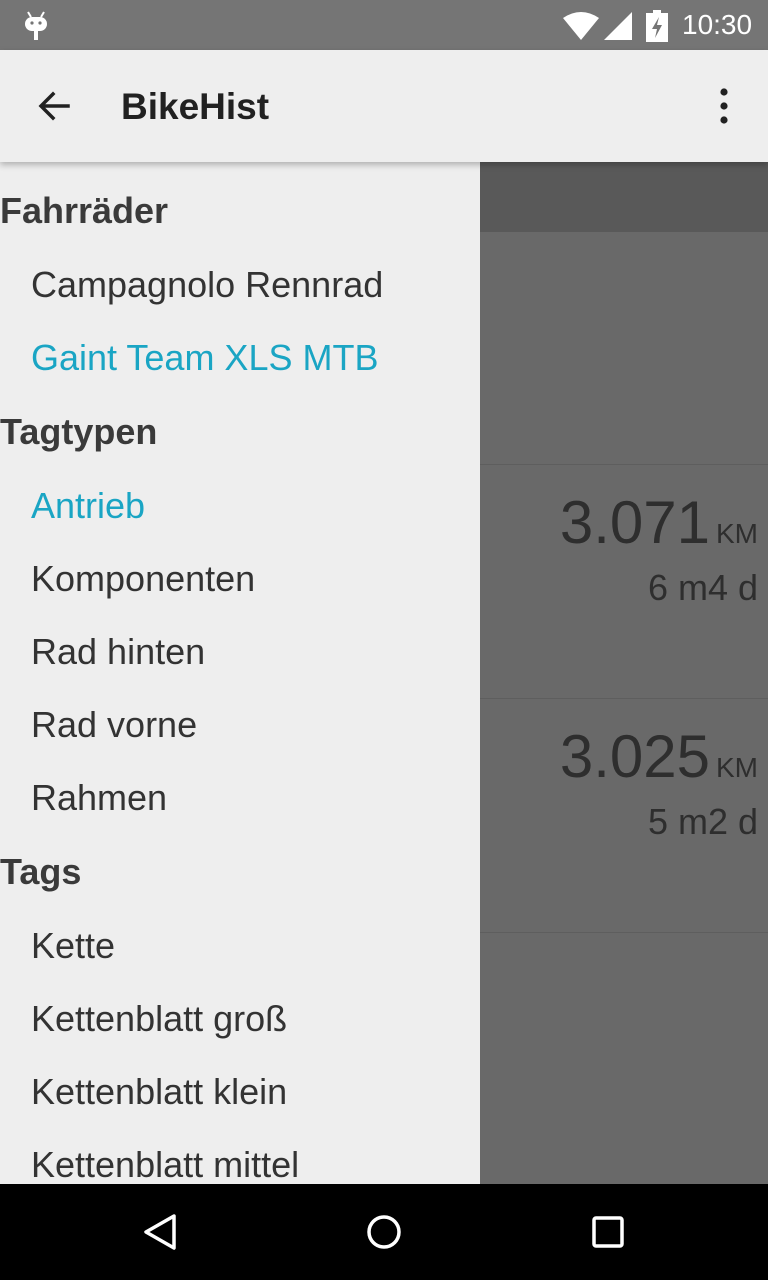  I want to click on status-bar: 10:30, so click(384, 25).